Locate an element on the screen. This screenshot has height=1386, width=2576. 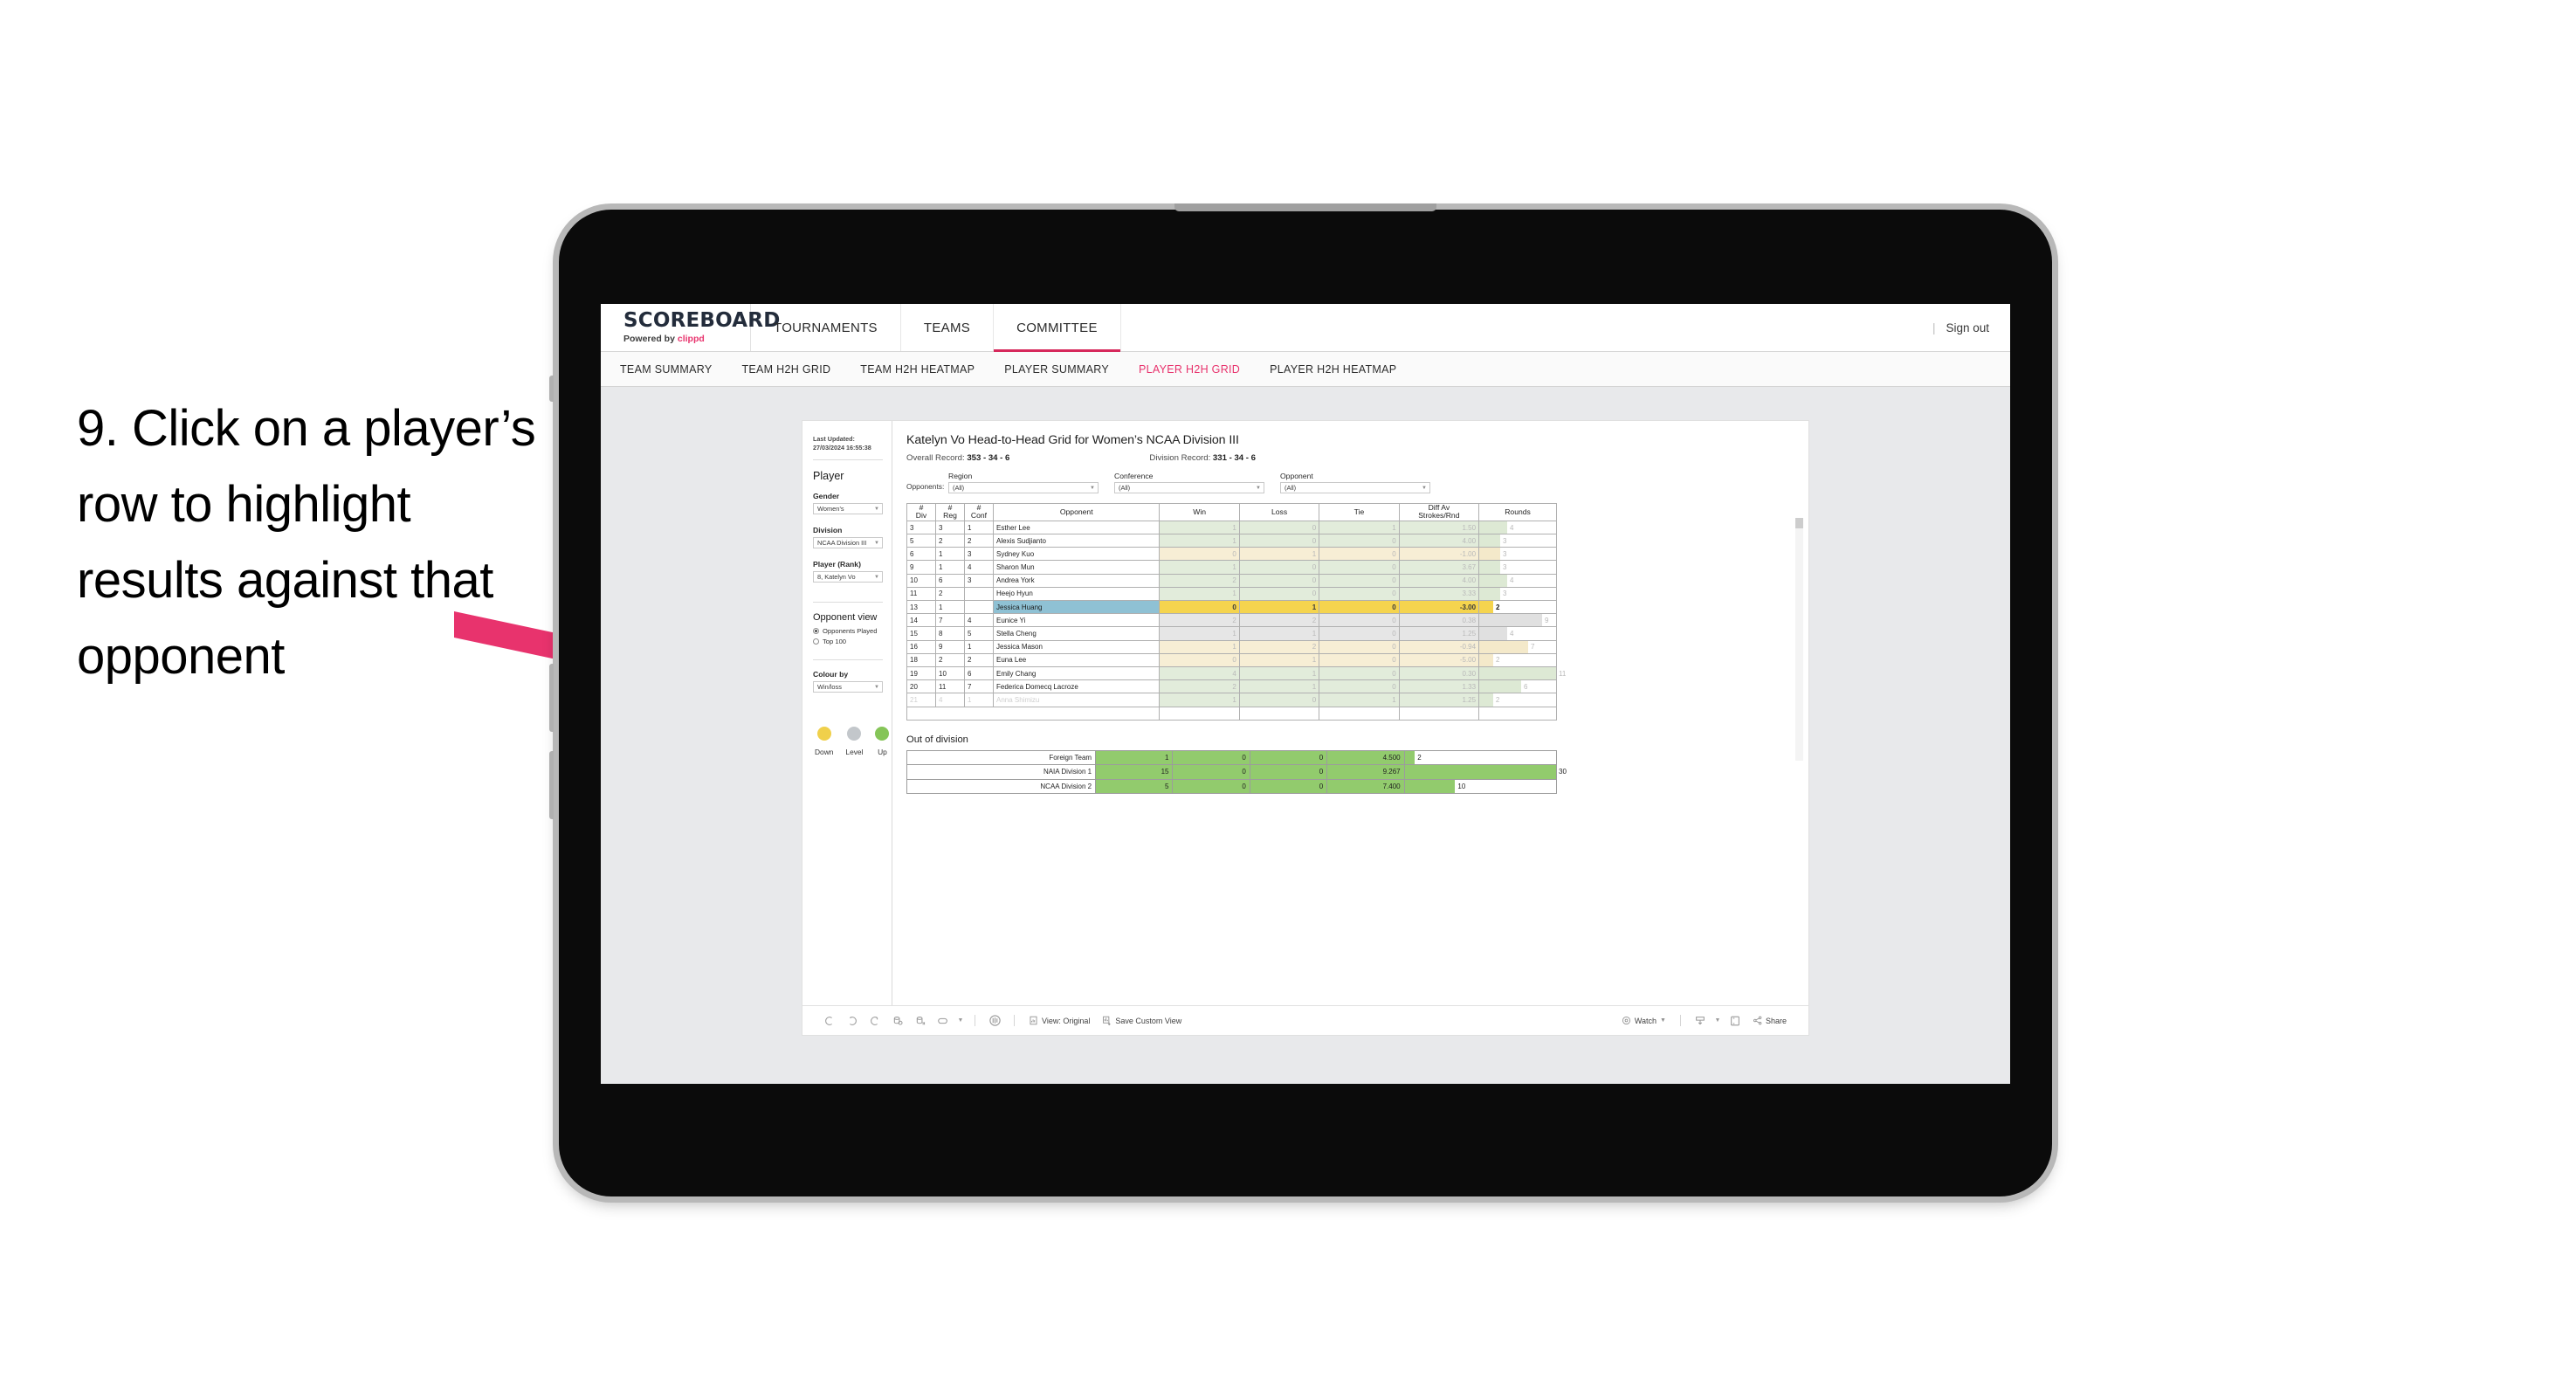
th-diff: Diff Av Strokes/Rnd is located at coordinates (1439, 512).